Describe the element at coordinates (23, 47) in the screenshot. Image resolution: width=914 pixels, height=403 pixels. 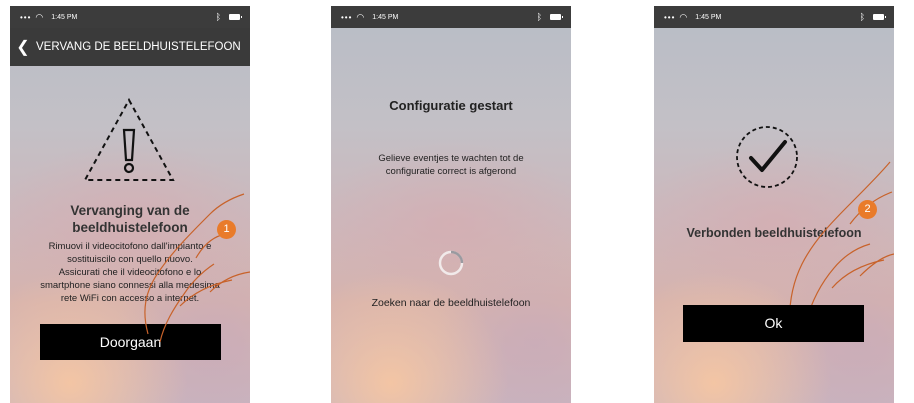
I see `back-icon: ❮` at that location.